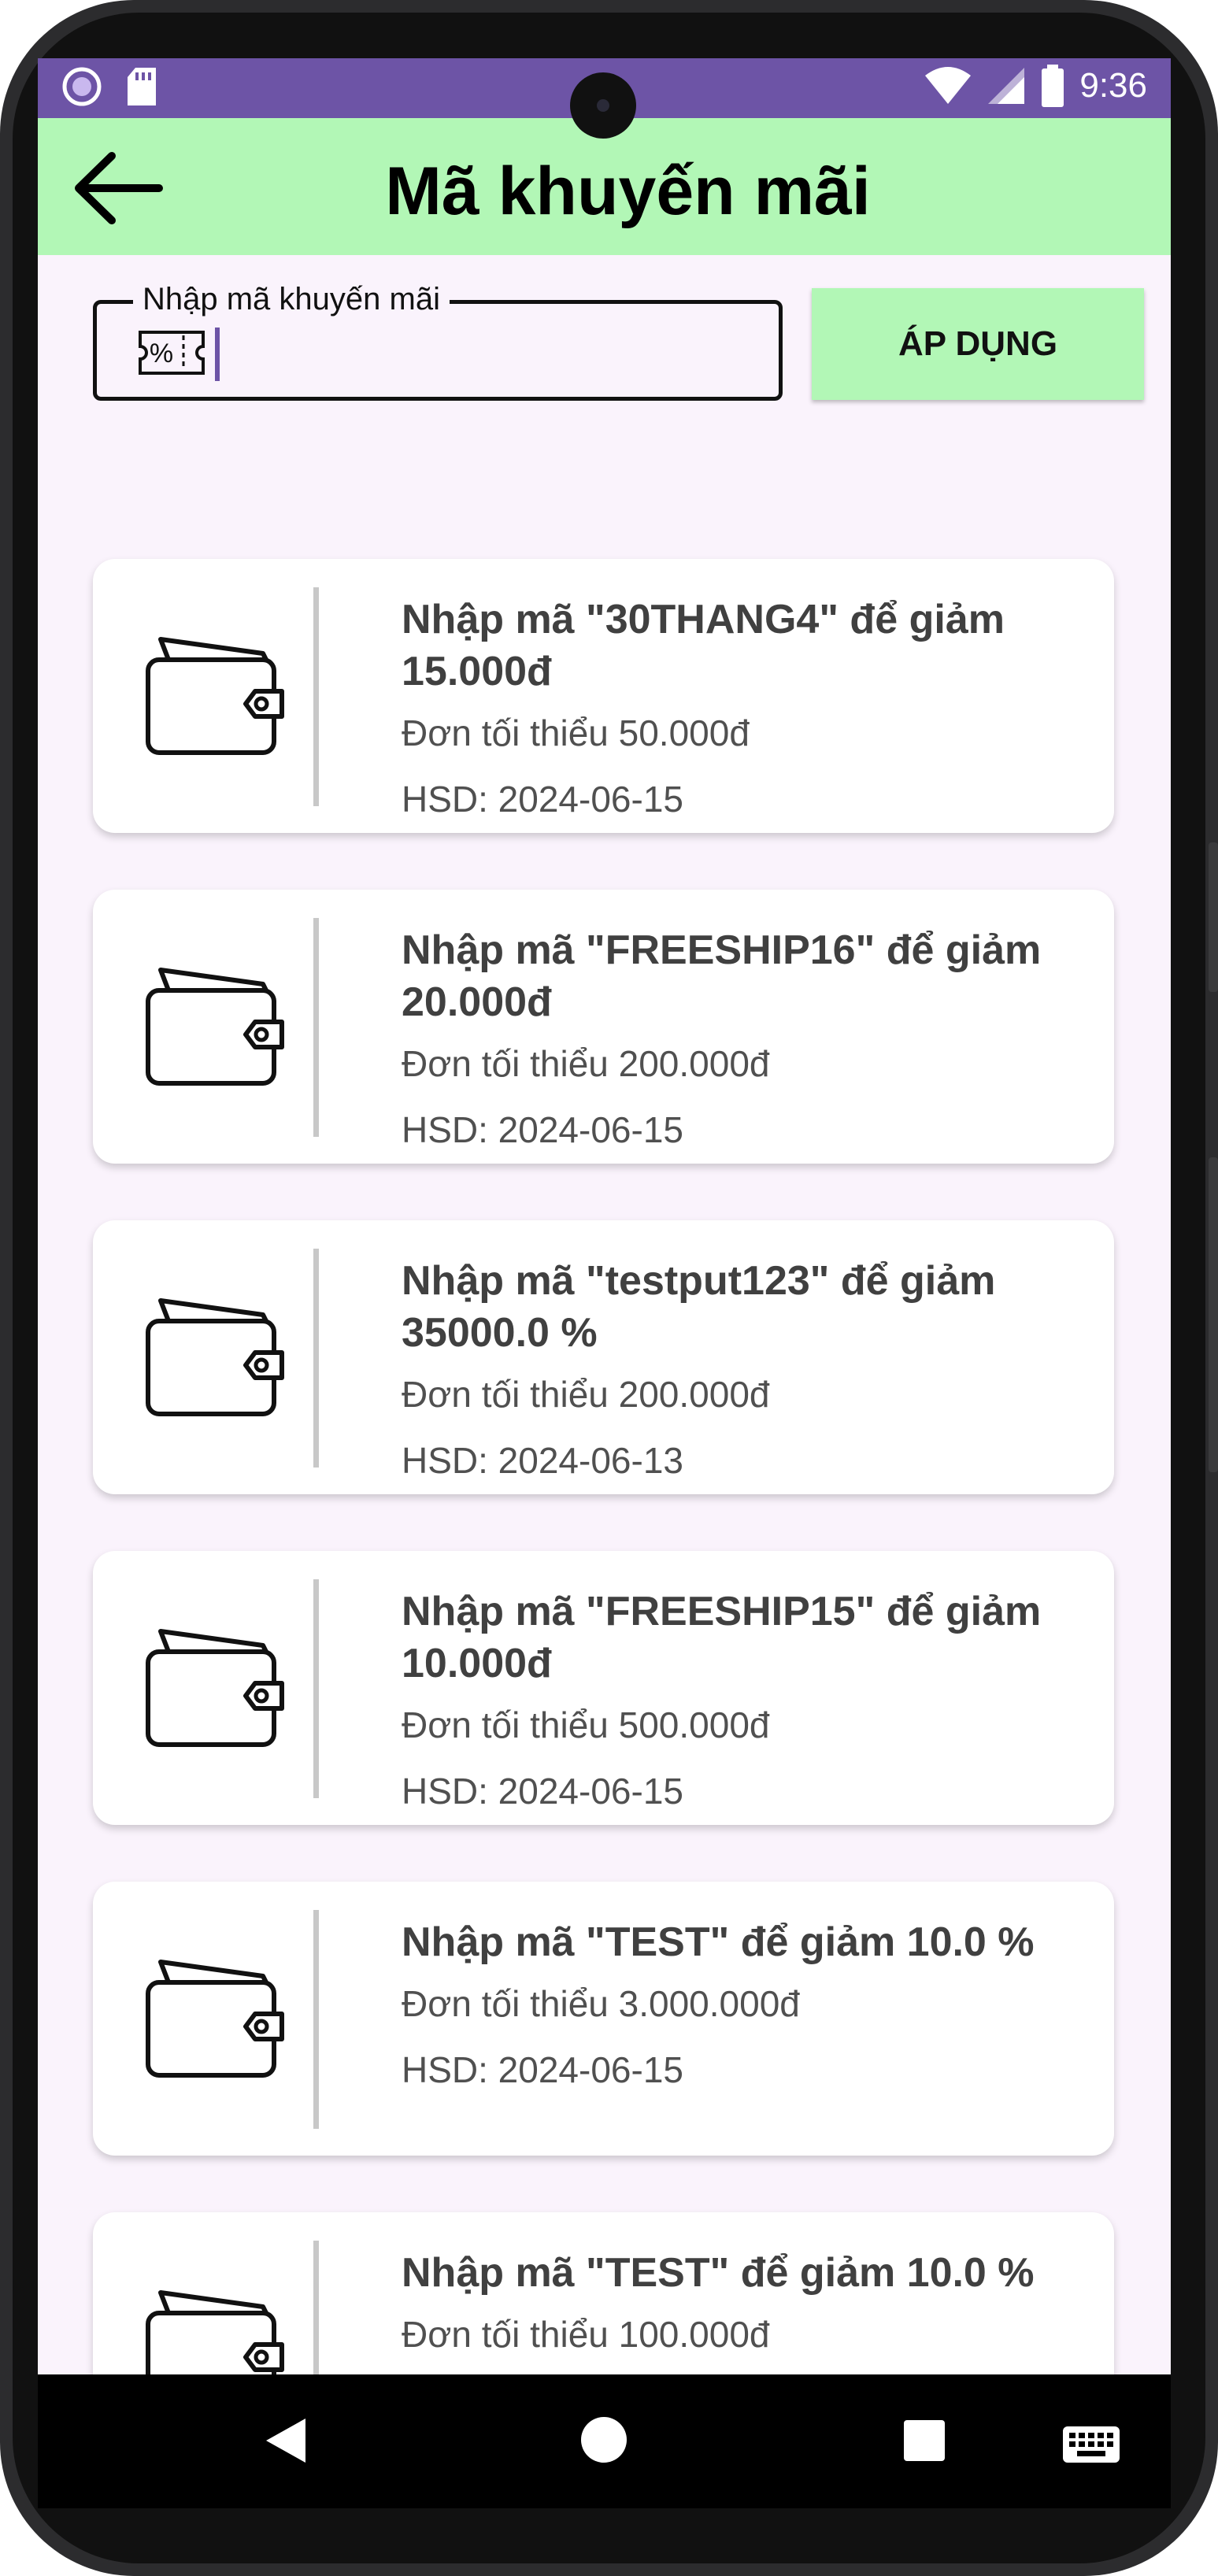  I want to click on voucher-min-order: Đơn tối thiểu 500.000đ, so click(586, 1724).